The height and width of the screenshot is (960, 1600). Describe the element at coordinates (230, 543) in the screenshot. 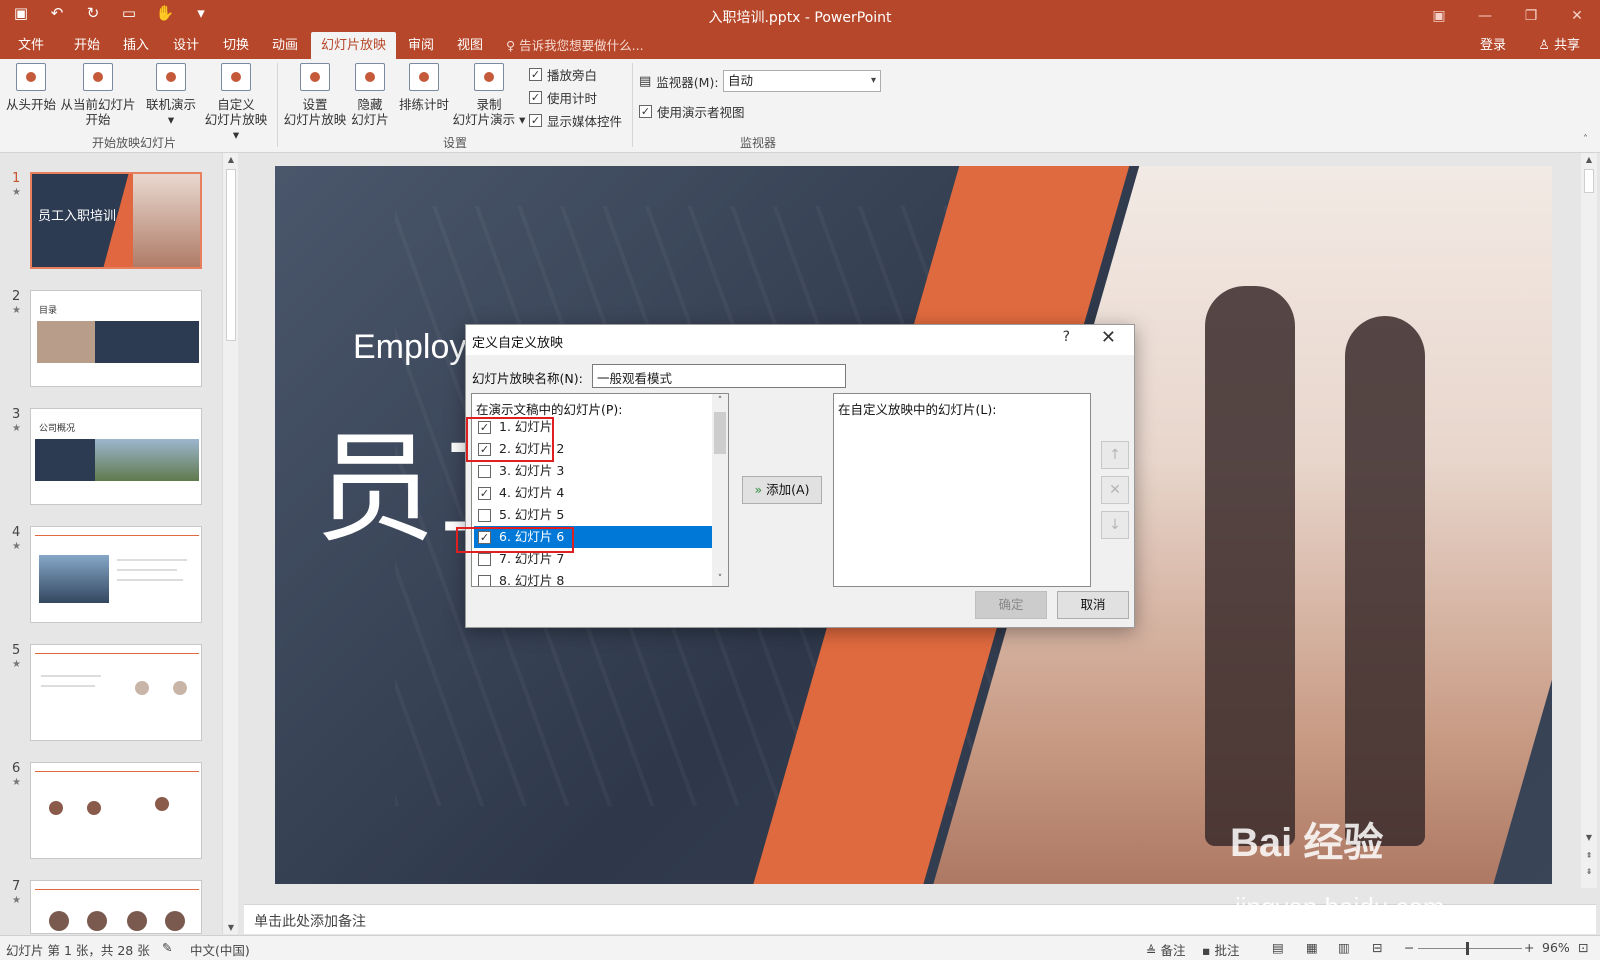

I see `thumbnail-scrollbar: ▲ ▼` at that location.